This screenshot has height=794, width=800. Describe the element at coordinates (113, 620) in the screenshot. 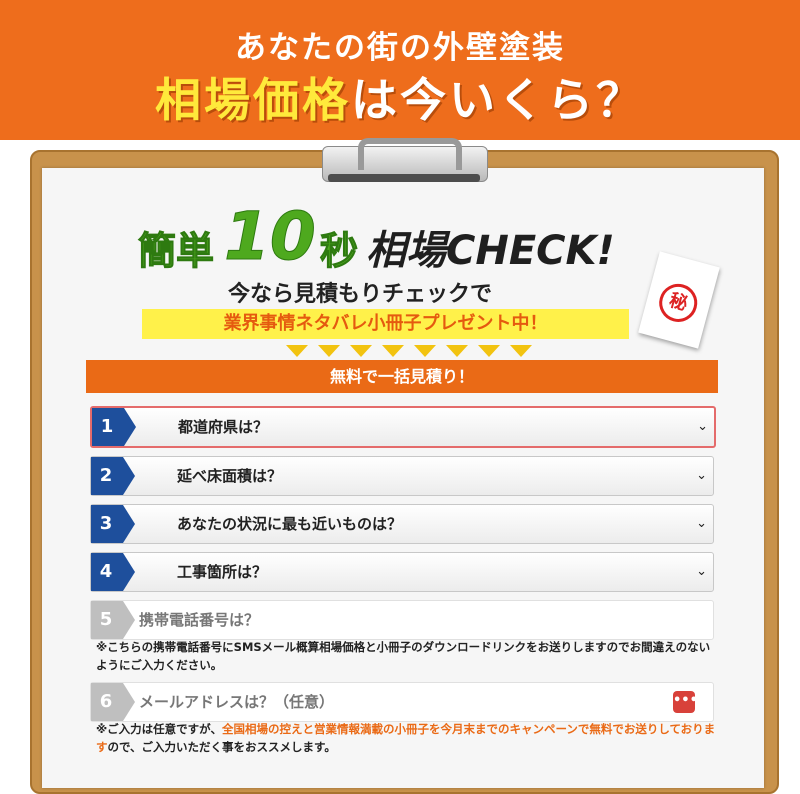

I see `step-badge: 5` at that location.